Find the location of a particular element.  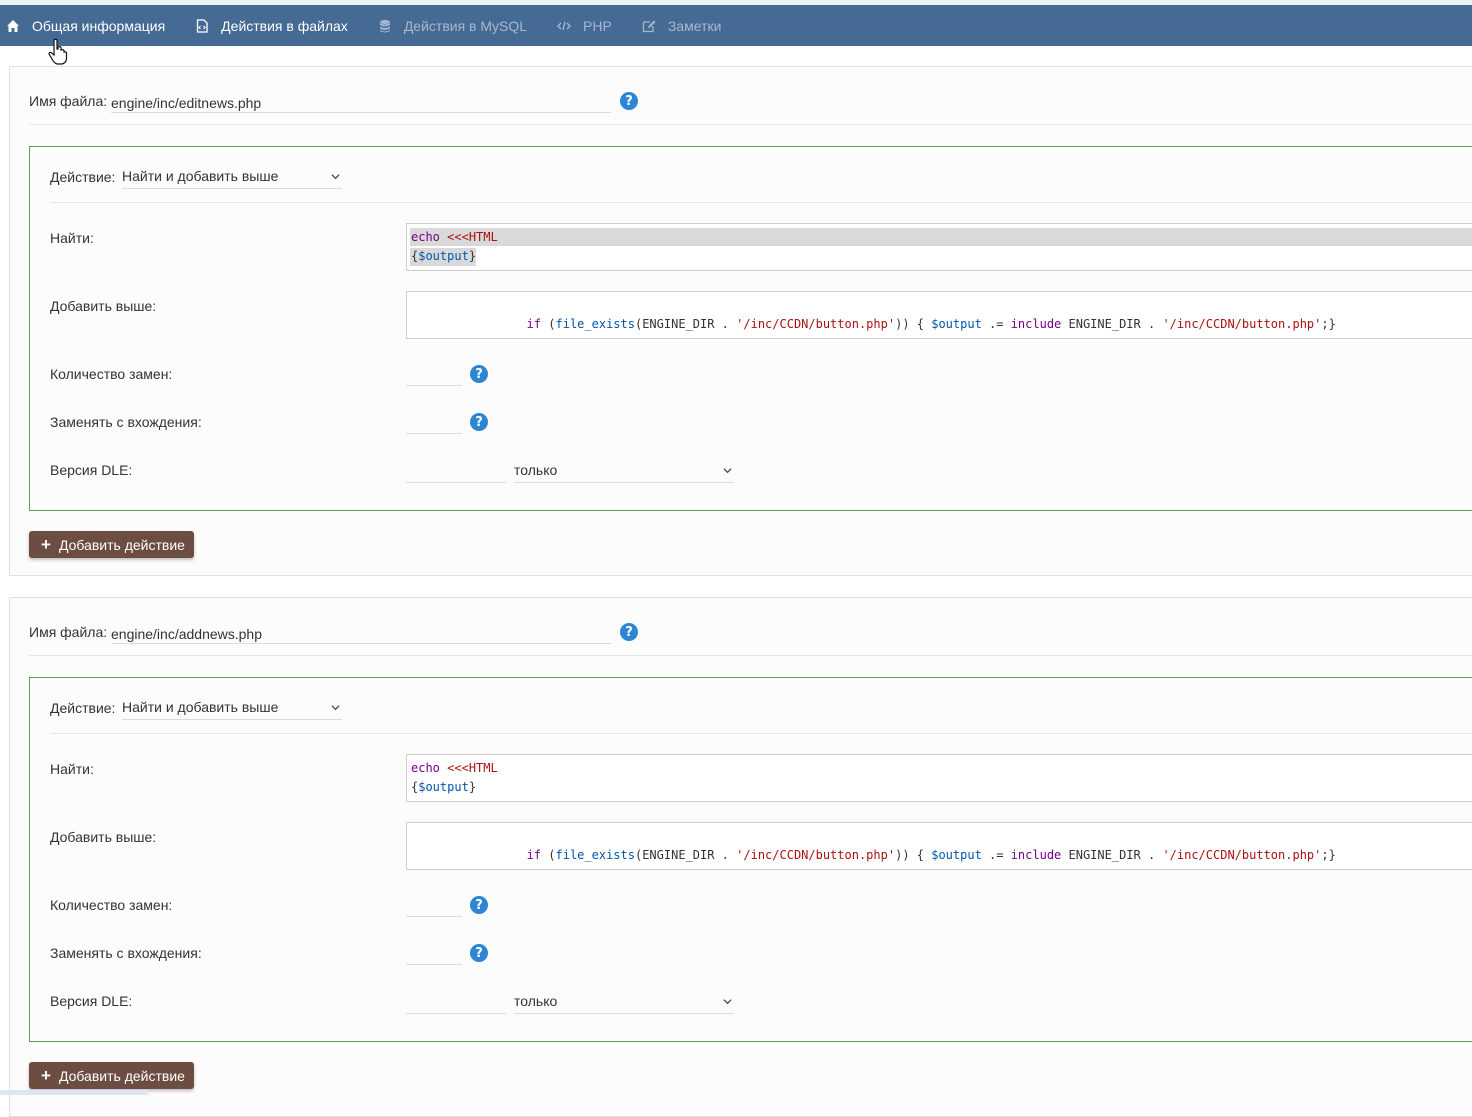

file-code-icon is located at coordinates (202, 25).